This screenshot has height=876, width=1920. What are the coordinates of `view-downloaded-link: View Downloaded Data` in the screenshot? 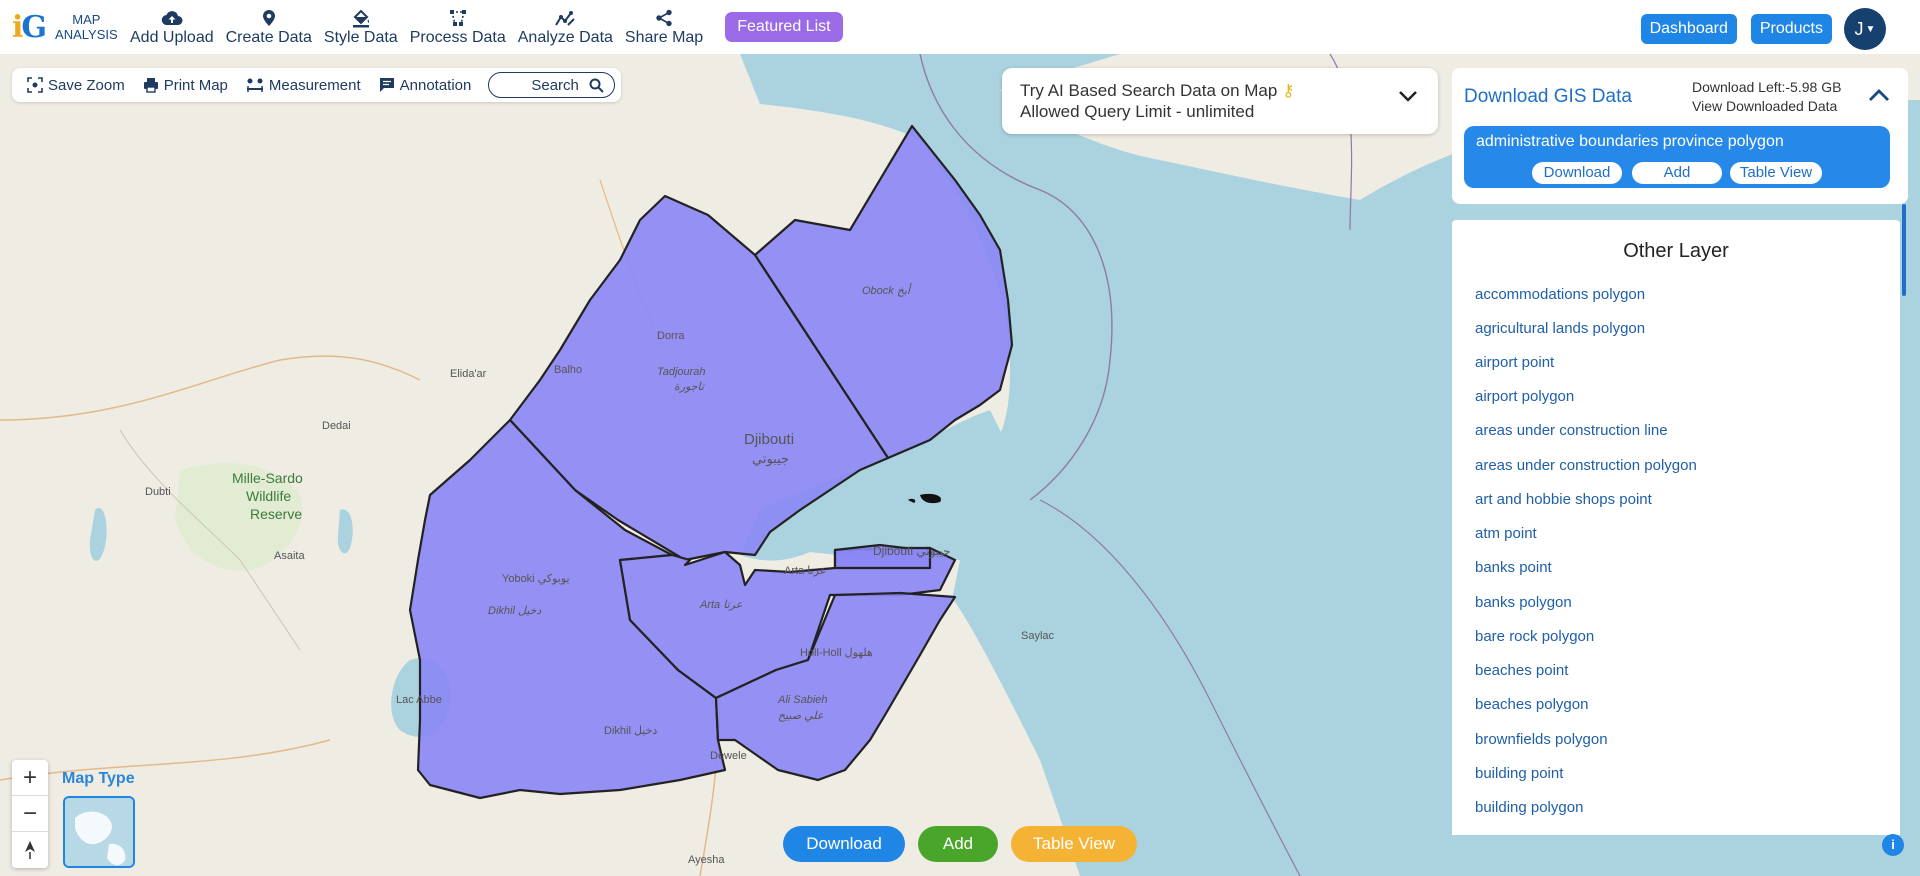 It's located at (1766, 106).